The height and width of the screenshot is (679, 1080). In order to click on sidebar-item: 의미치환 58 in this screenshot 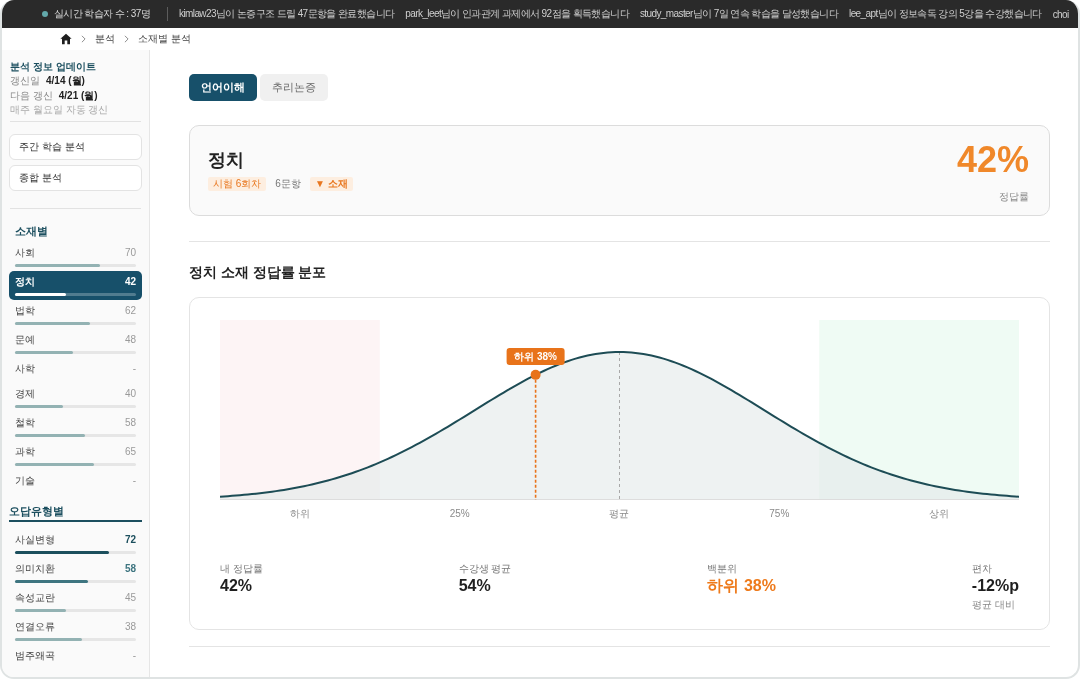, I will do `click(75, 572)`.